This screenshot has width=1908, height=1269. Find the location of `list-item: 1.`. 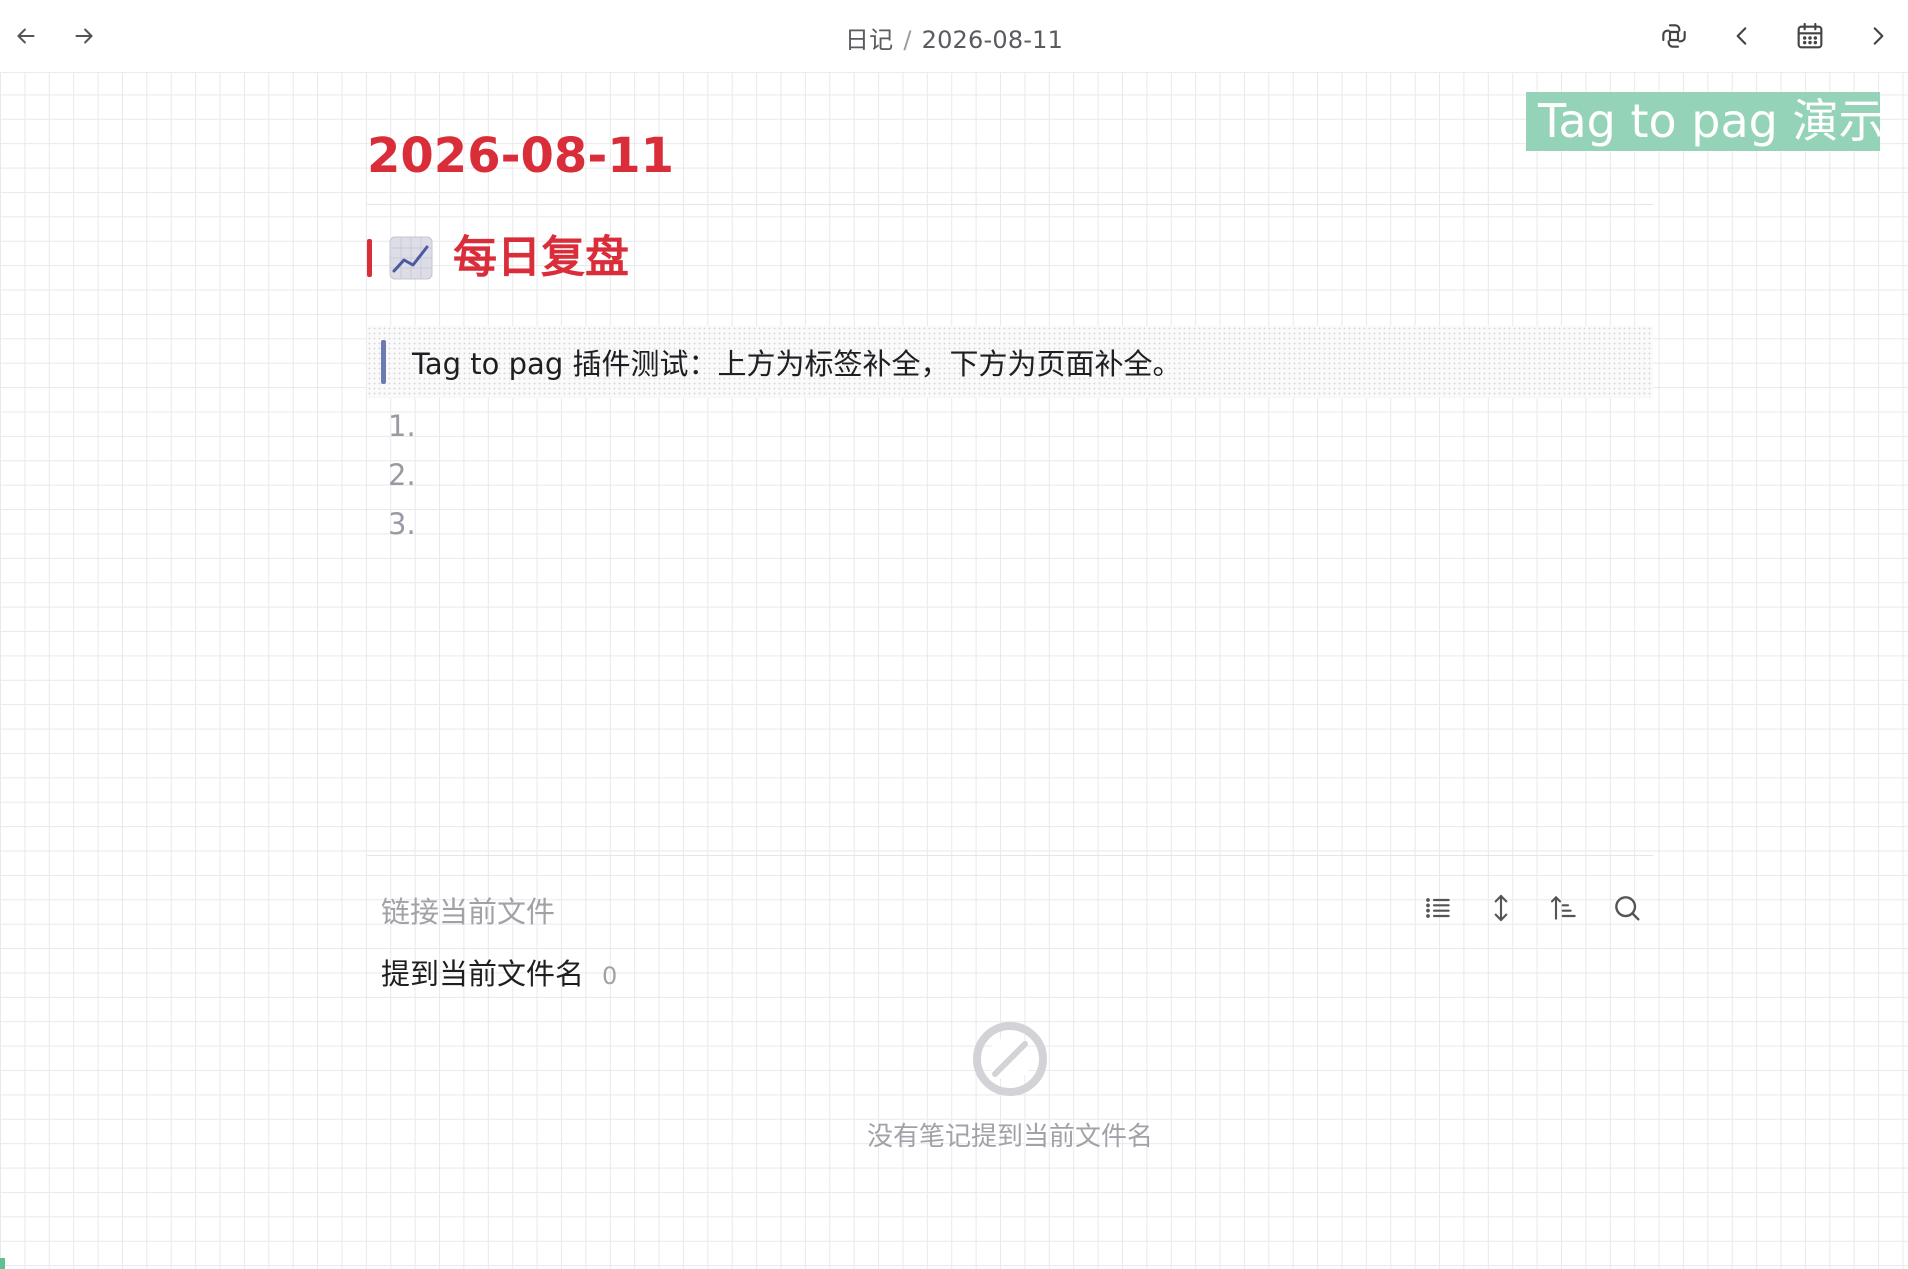

list-item: 1. is located at coordinates (402, 426).